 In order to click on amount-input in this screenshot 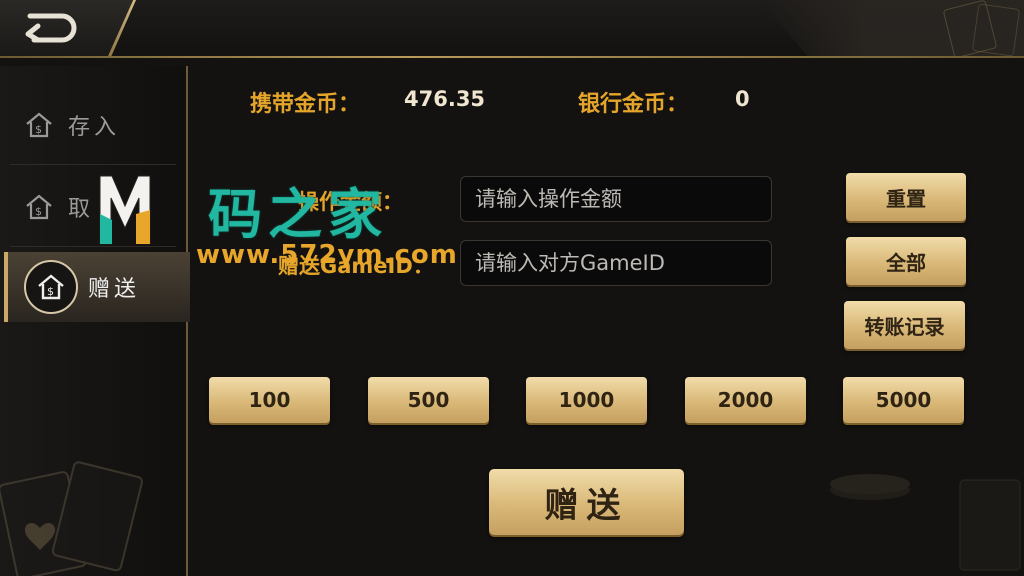, I will do `click(616, 199)`.